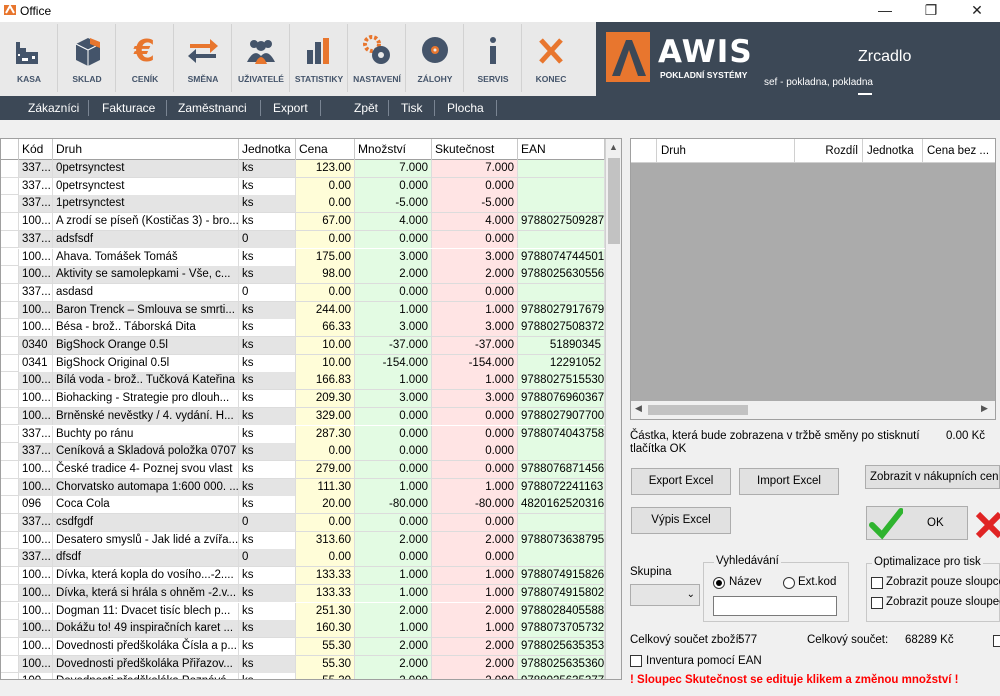  What do you see at coordinates (613, 409) in the screenshot?
I see `grid-vertical-scrollbar: ▲` at bounding box center [613, 409].